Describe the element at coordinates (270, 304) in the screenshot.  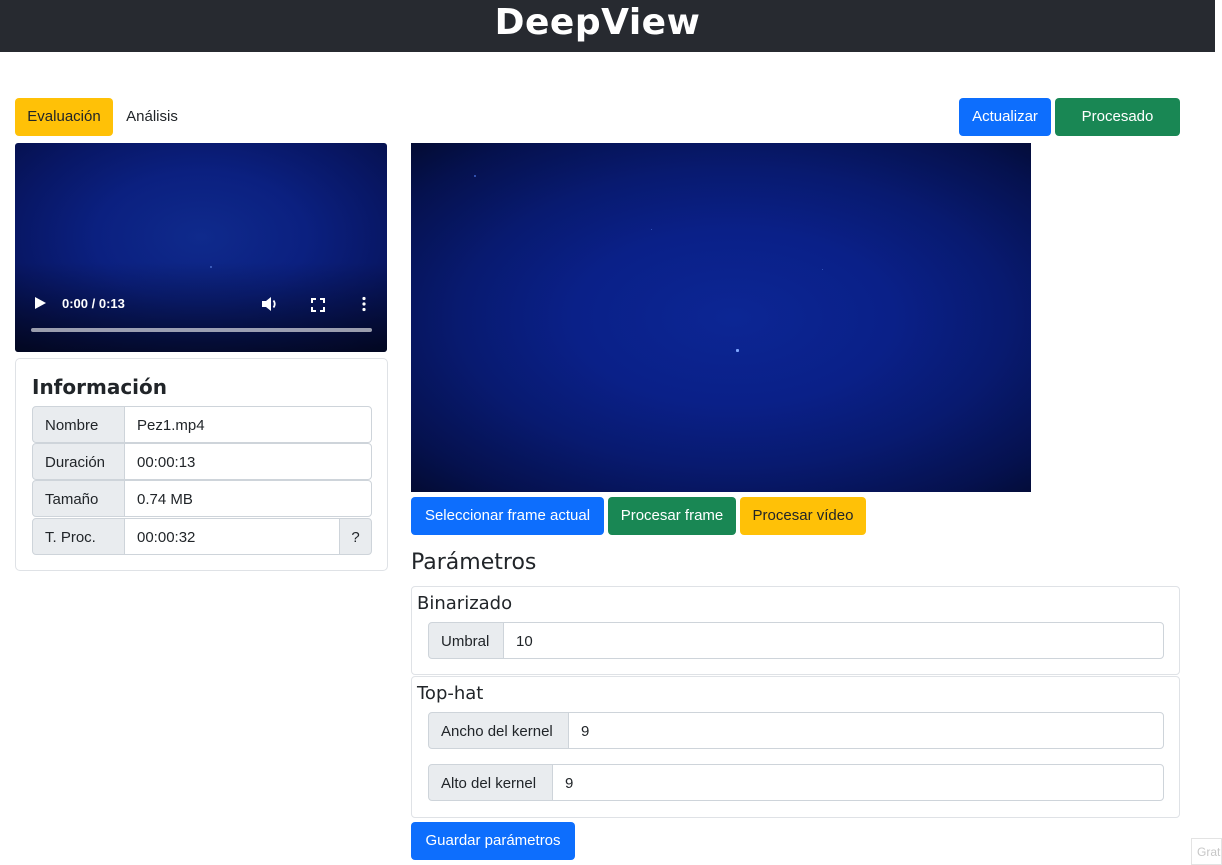
I see `volume-icon` at that location.